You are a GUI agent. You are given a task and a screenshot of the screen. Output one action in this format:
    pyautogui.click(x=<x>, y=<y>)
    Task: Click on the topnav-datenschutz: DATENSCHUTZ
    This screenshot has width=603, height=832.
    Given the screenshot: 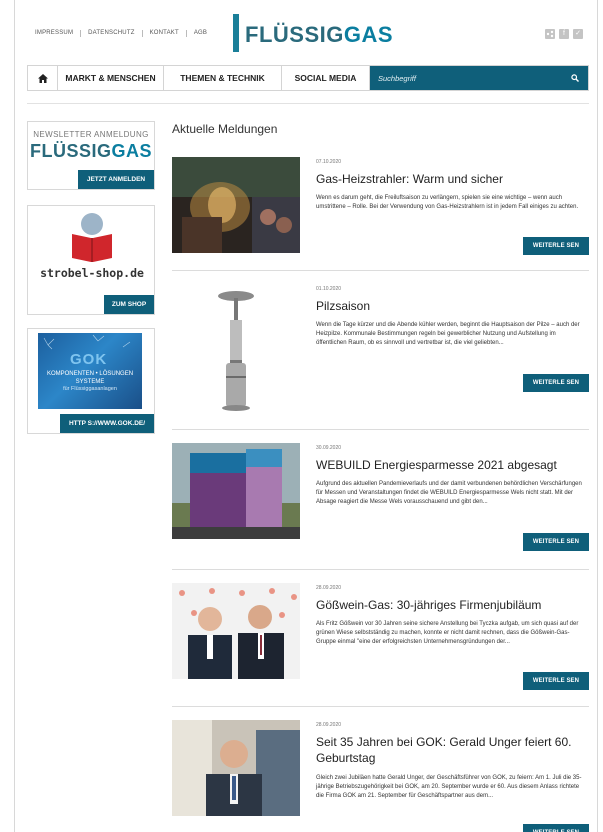 What is the action you would take?
    pyautogui.click(x=112, y=33)
    